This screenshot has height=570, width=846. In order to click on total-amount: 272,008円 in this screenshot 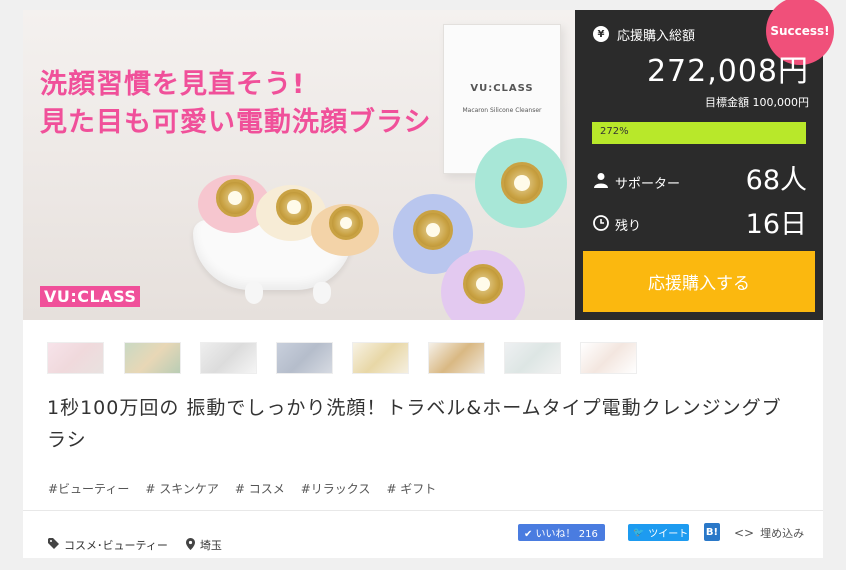, I will do `click(727, 71)`.